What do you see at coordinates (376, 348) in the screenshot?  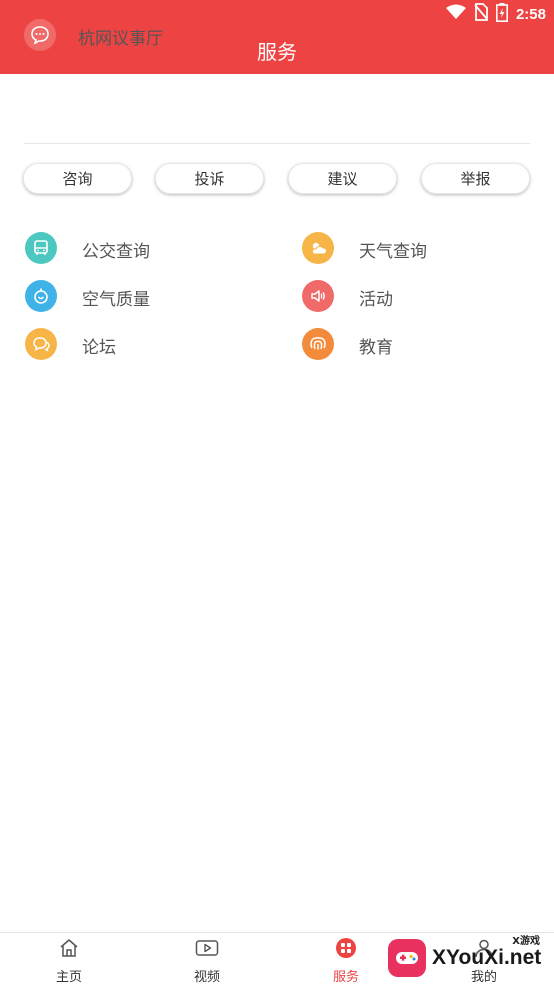 I see `service-label: 教育` at bounding box center [376, 348].